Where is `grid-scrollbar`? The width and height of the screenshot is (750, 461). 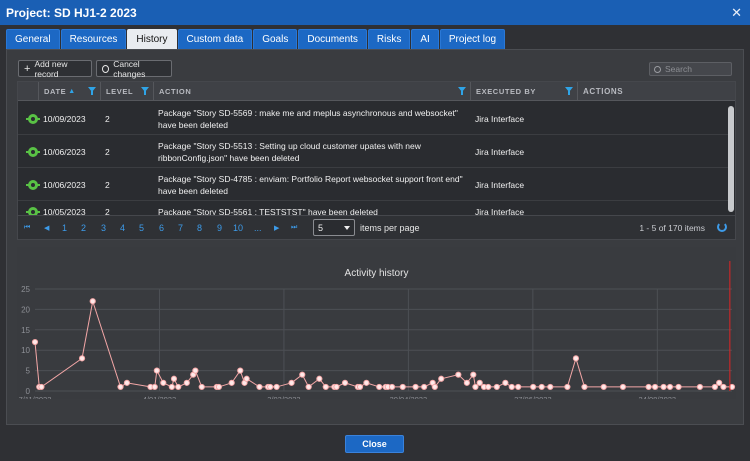 grid-scrollbar is located at coordinates (731, 159).